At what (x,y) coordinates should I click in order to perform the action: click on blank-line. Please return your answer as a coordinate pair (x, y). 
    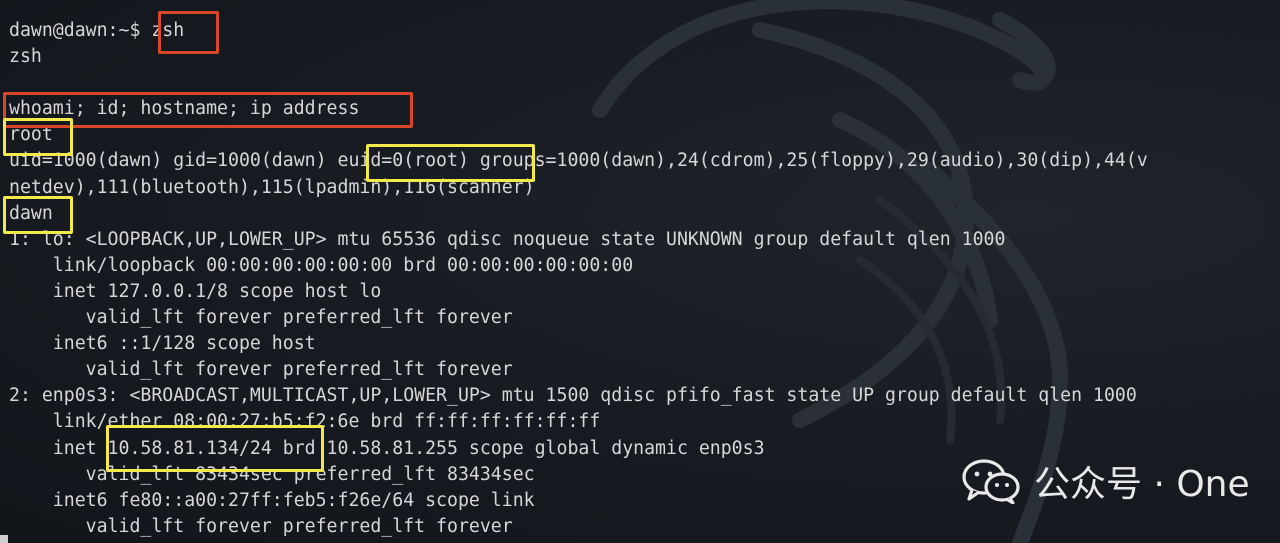
    Looking at the image, I should click on (578, 83).